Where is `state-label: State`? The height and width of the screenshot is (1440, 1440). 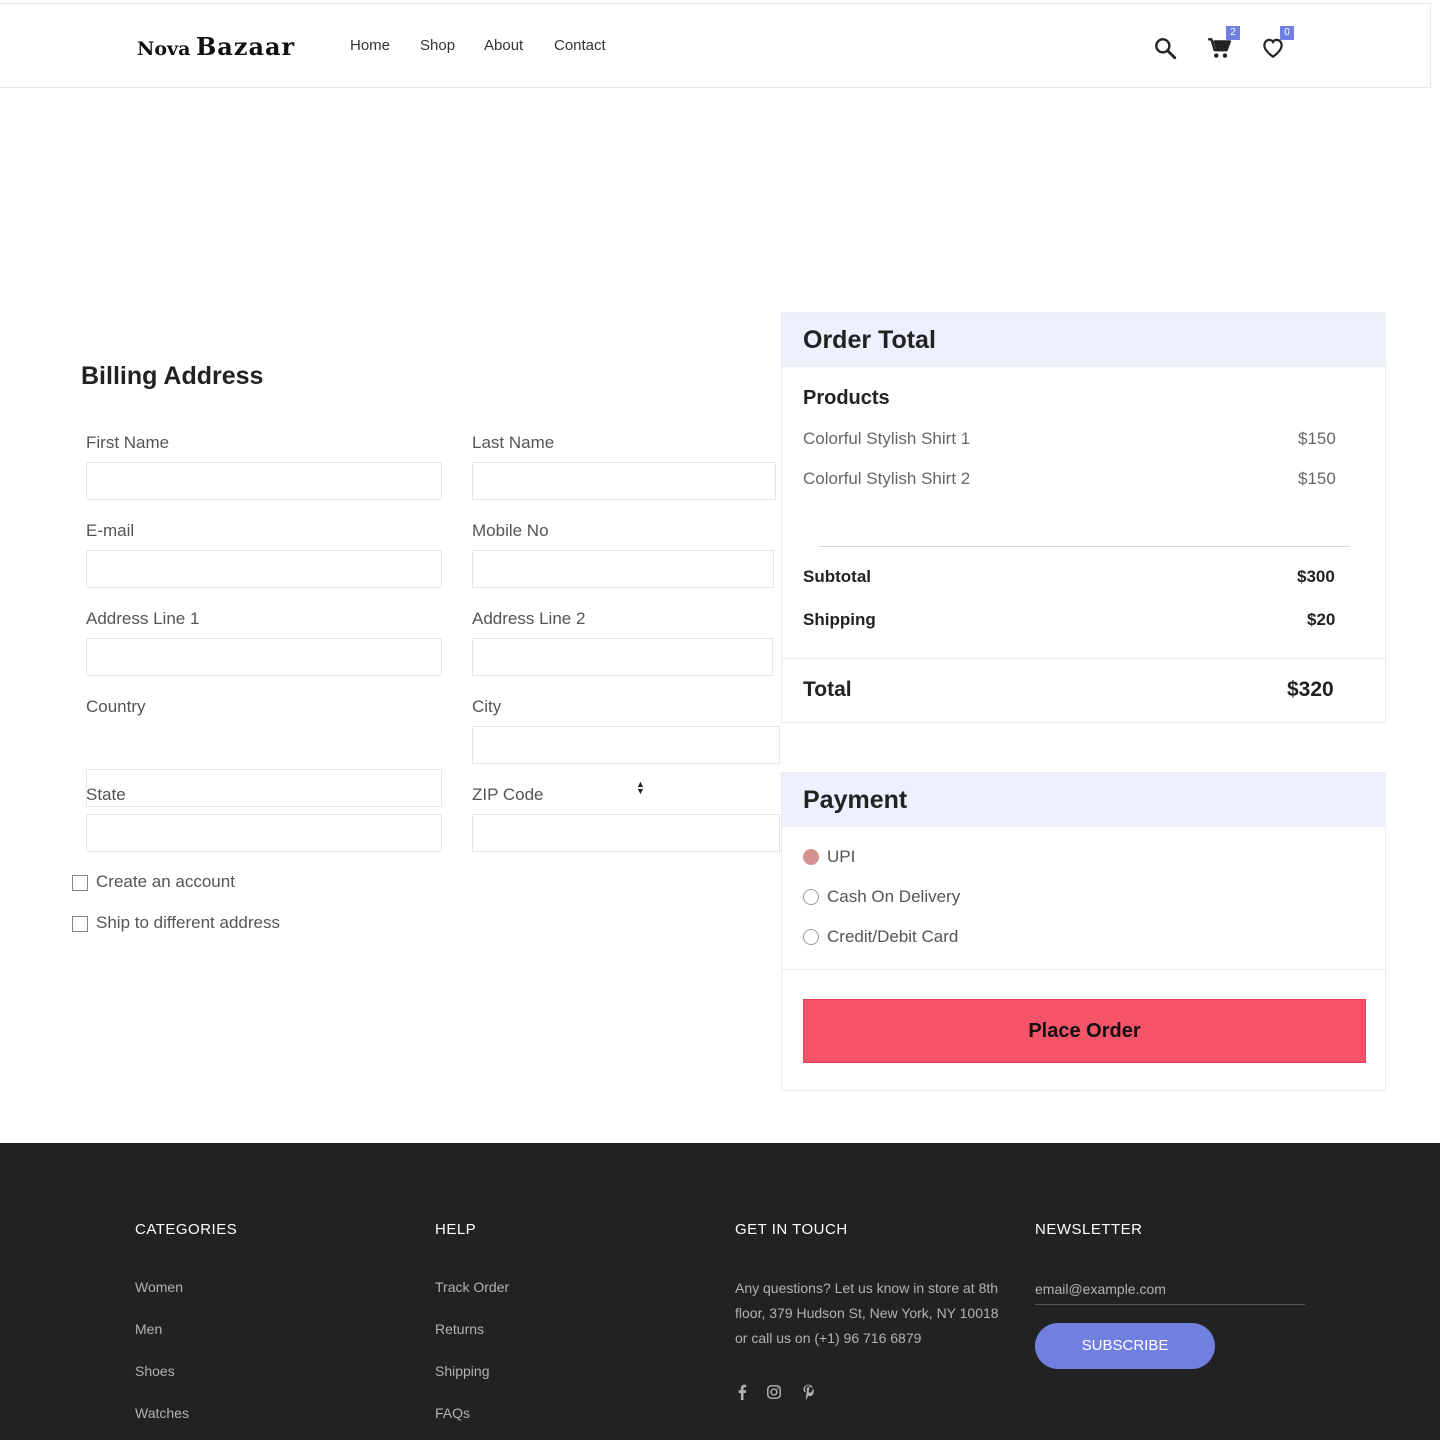
state-label: State is located at coordinates (106, 794).